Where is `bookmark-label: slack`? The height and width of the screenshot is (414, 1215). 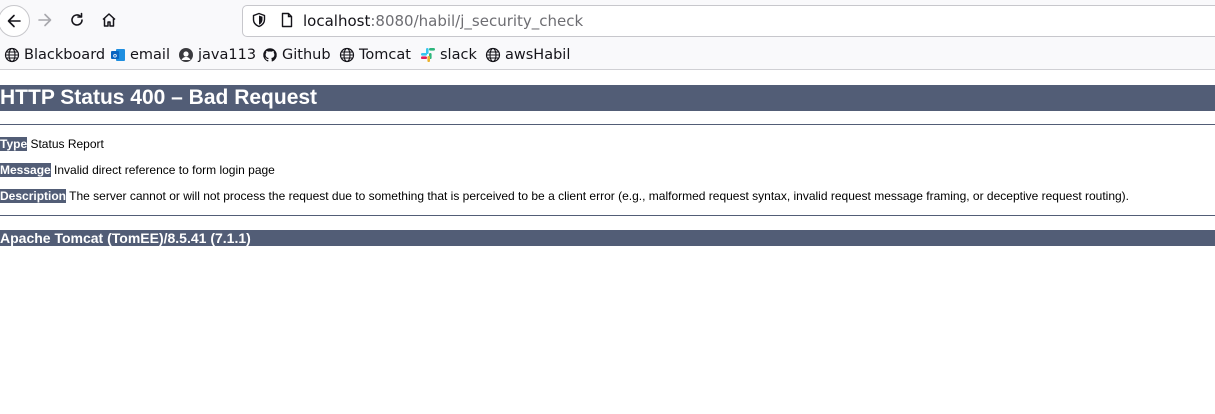
bookmark-label: slack is located at coordinates (458, 55).